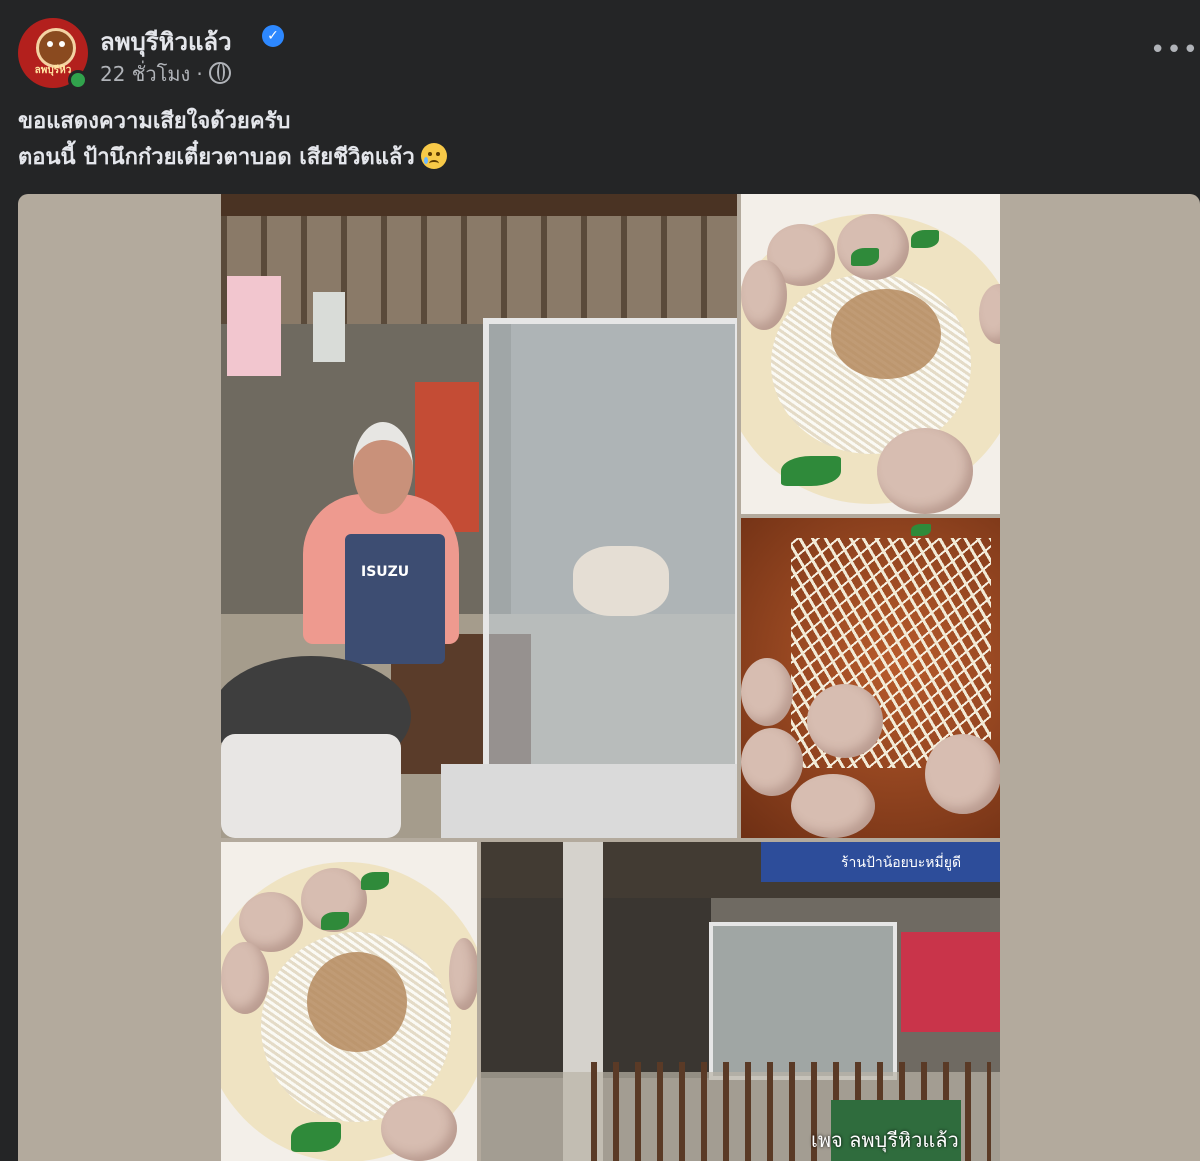 Image resolution: width=1200 pixels, height=1161 pixels. I want to click on page-name-link: ลพบุรีหิวแล้ว, so click(166, 41).